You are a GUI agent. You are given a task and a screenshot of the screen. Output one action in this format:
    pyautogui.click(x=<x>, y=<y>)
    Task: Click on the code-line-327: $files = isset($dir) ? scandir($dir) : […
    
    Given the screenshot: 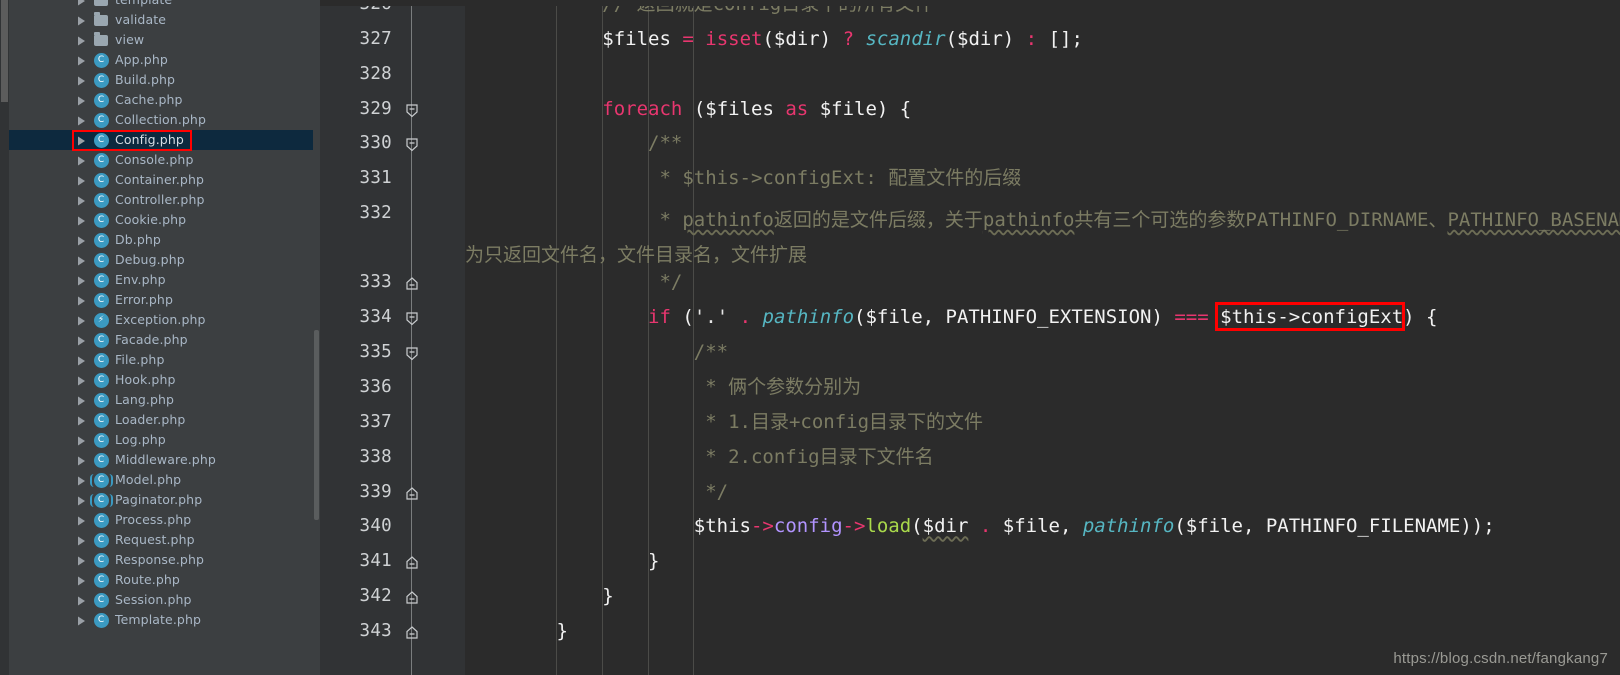 What is the action you would take?
    pyautogui.click(x=774, y=39)
    